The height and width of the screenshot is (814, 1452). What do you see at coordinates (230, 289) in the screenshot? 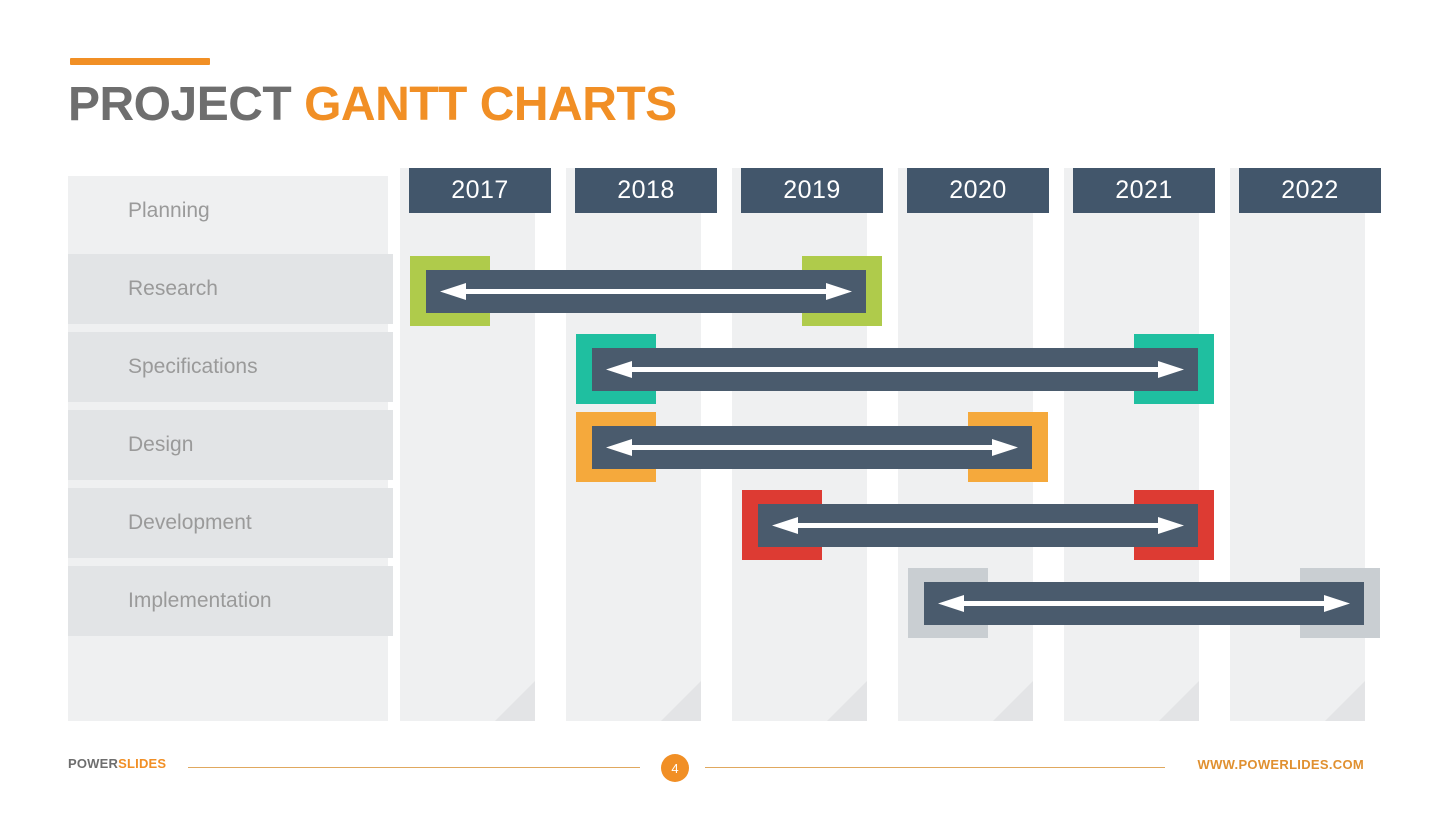
I see `task-row: Research` at bounding box center [230, 289].